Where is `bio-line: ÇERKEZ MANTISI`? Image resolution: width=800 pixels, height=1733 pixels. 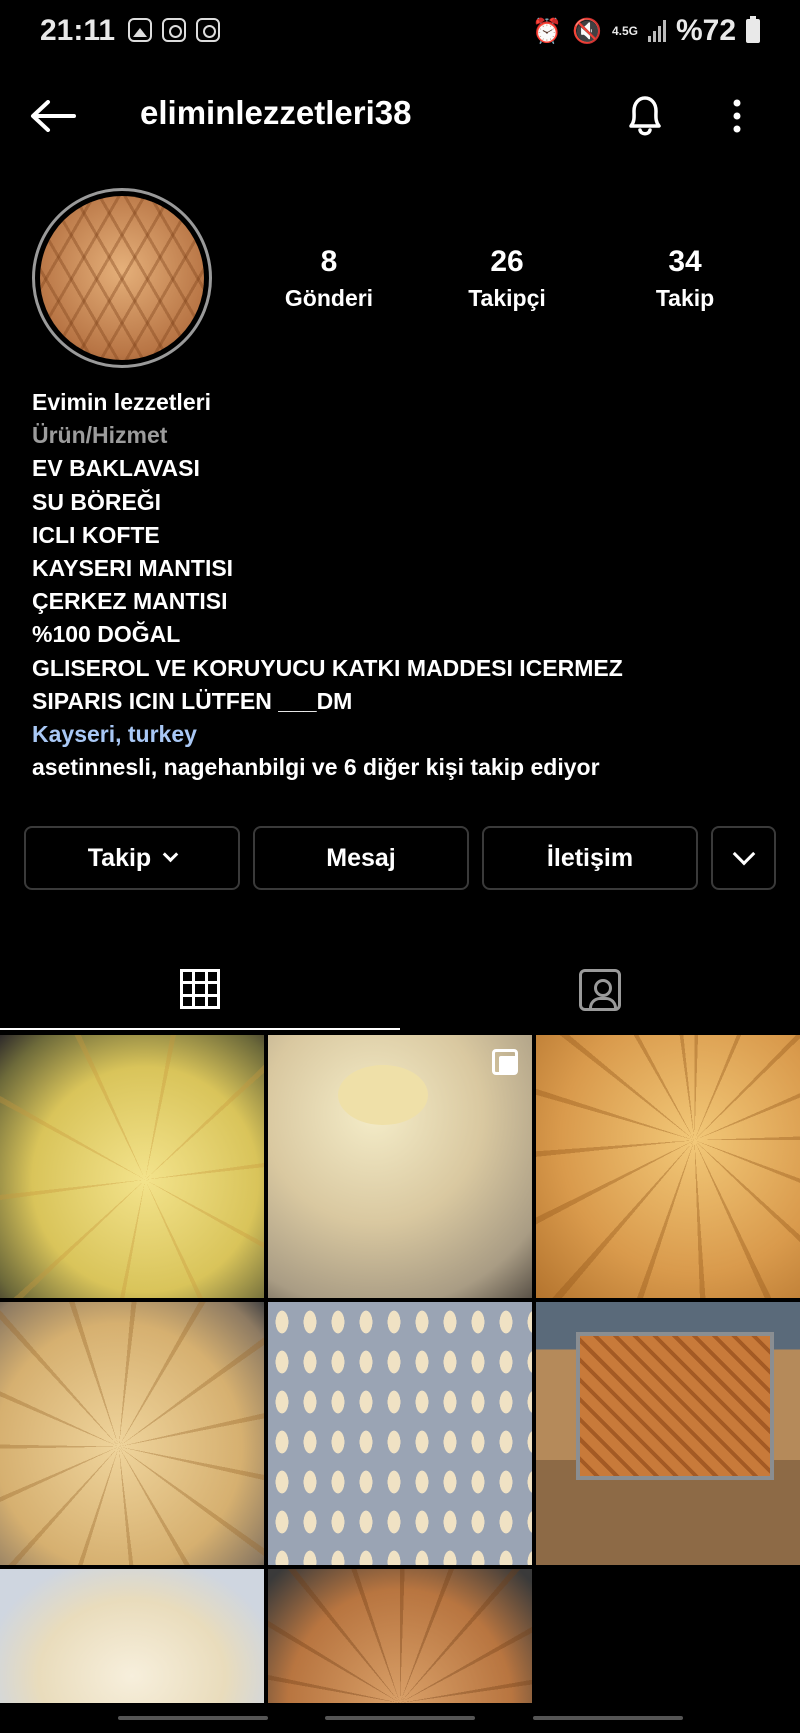
bio-line: ÇERKEZ MANTISI is located at coordinates (130, 601).